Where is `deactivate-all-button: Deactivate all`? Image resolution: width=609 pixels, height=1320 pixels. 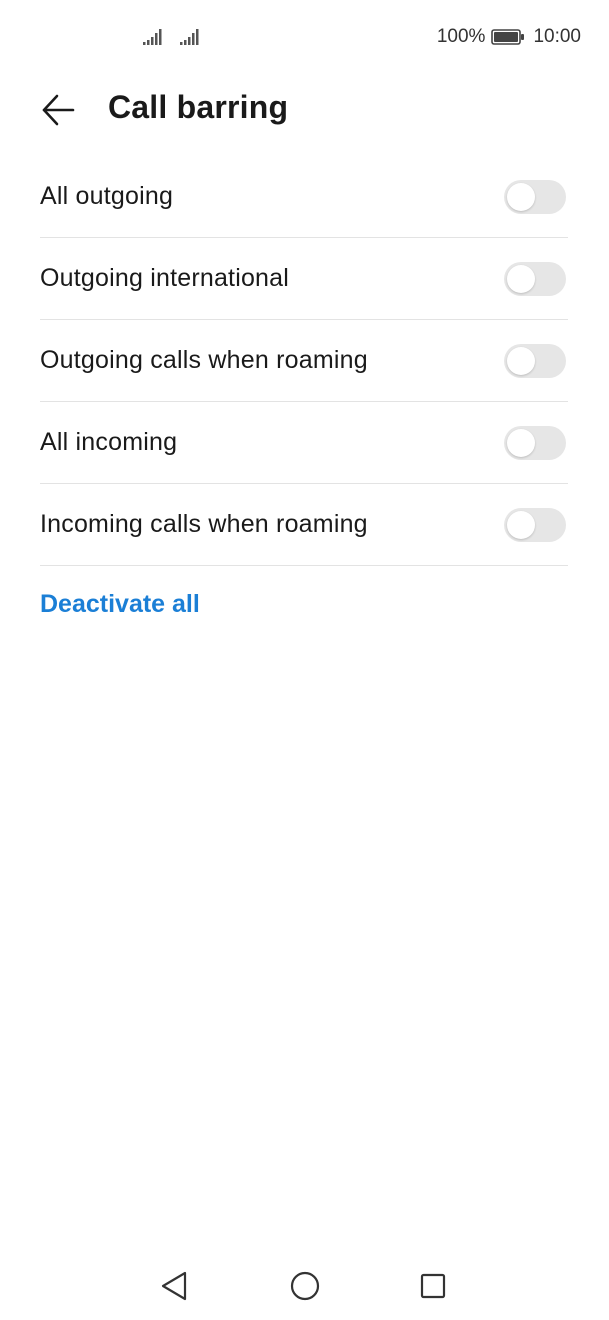 deactivate-all-button: Deactivate all is located at coordinates (120, 604).